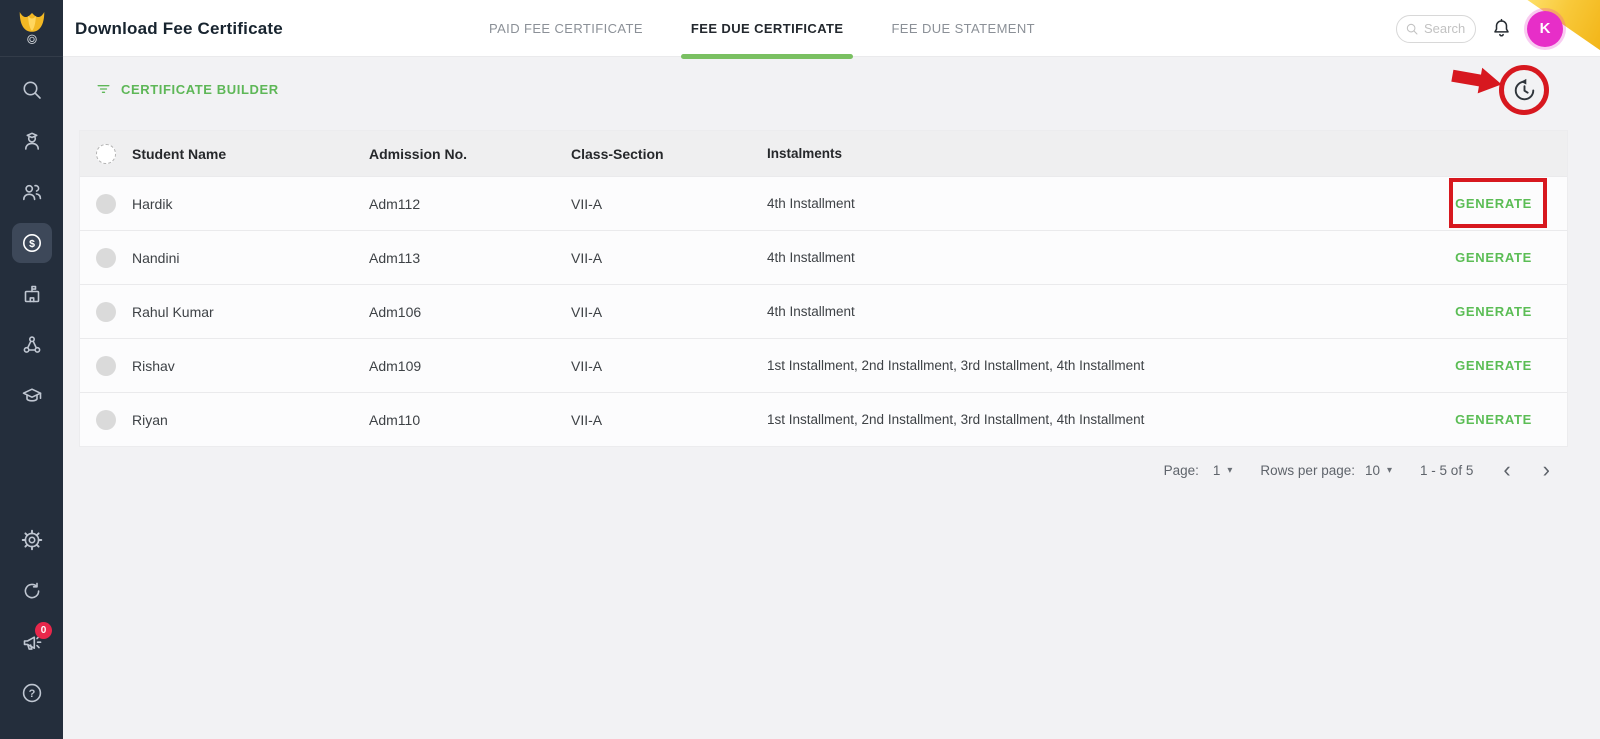  What do you see at coordinates (1230, 470) in the screenshot?
I see `caret-down-icon: ▾` at bounding box center [1230, 470].